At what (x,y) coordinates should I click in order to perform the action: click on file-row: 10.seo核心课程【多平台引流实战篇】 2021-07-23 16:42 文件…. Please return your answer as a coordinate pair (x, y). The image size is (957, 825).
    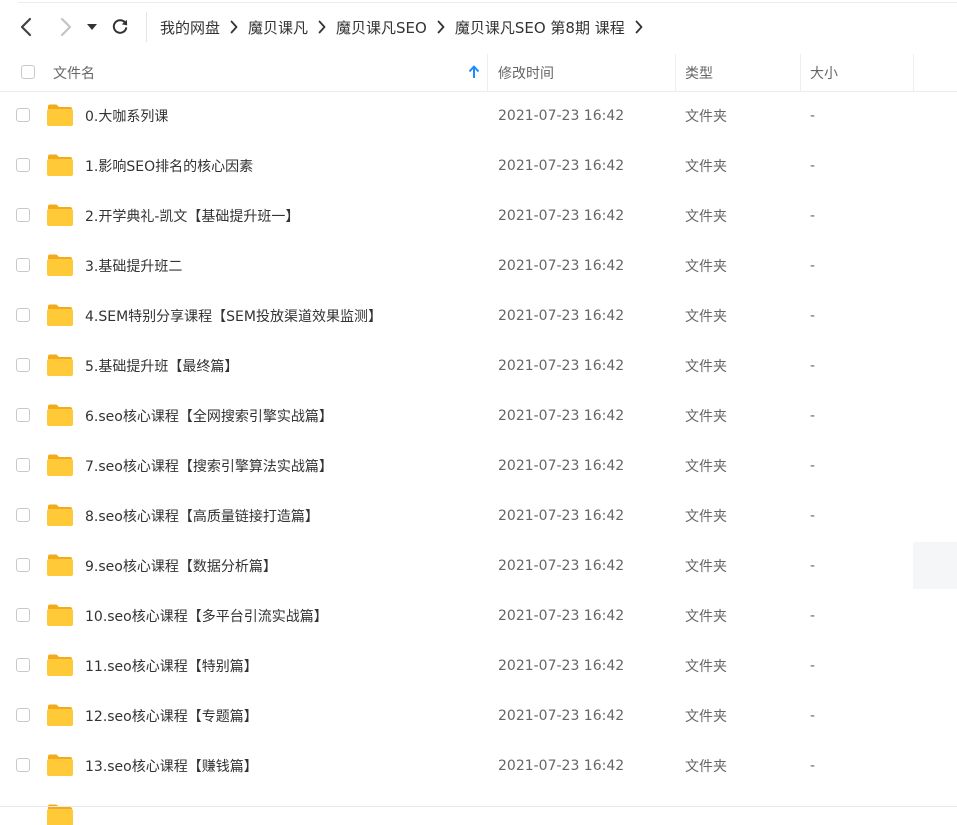
    Looking at the image, I should click on (478, 616).